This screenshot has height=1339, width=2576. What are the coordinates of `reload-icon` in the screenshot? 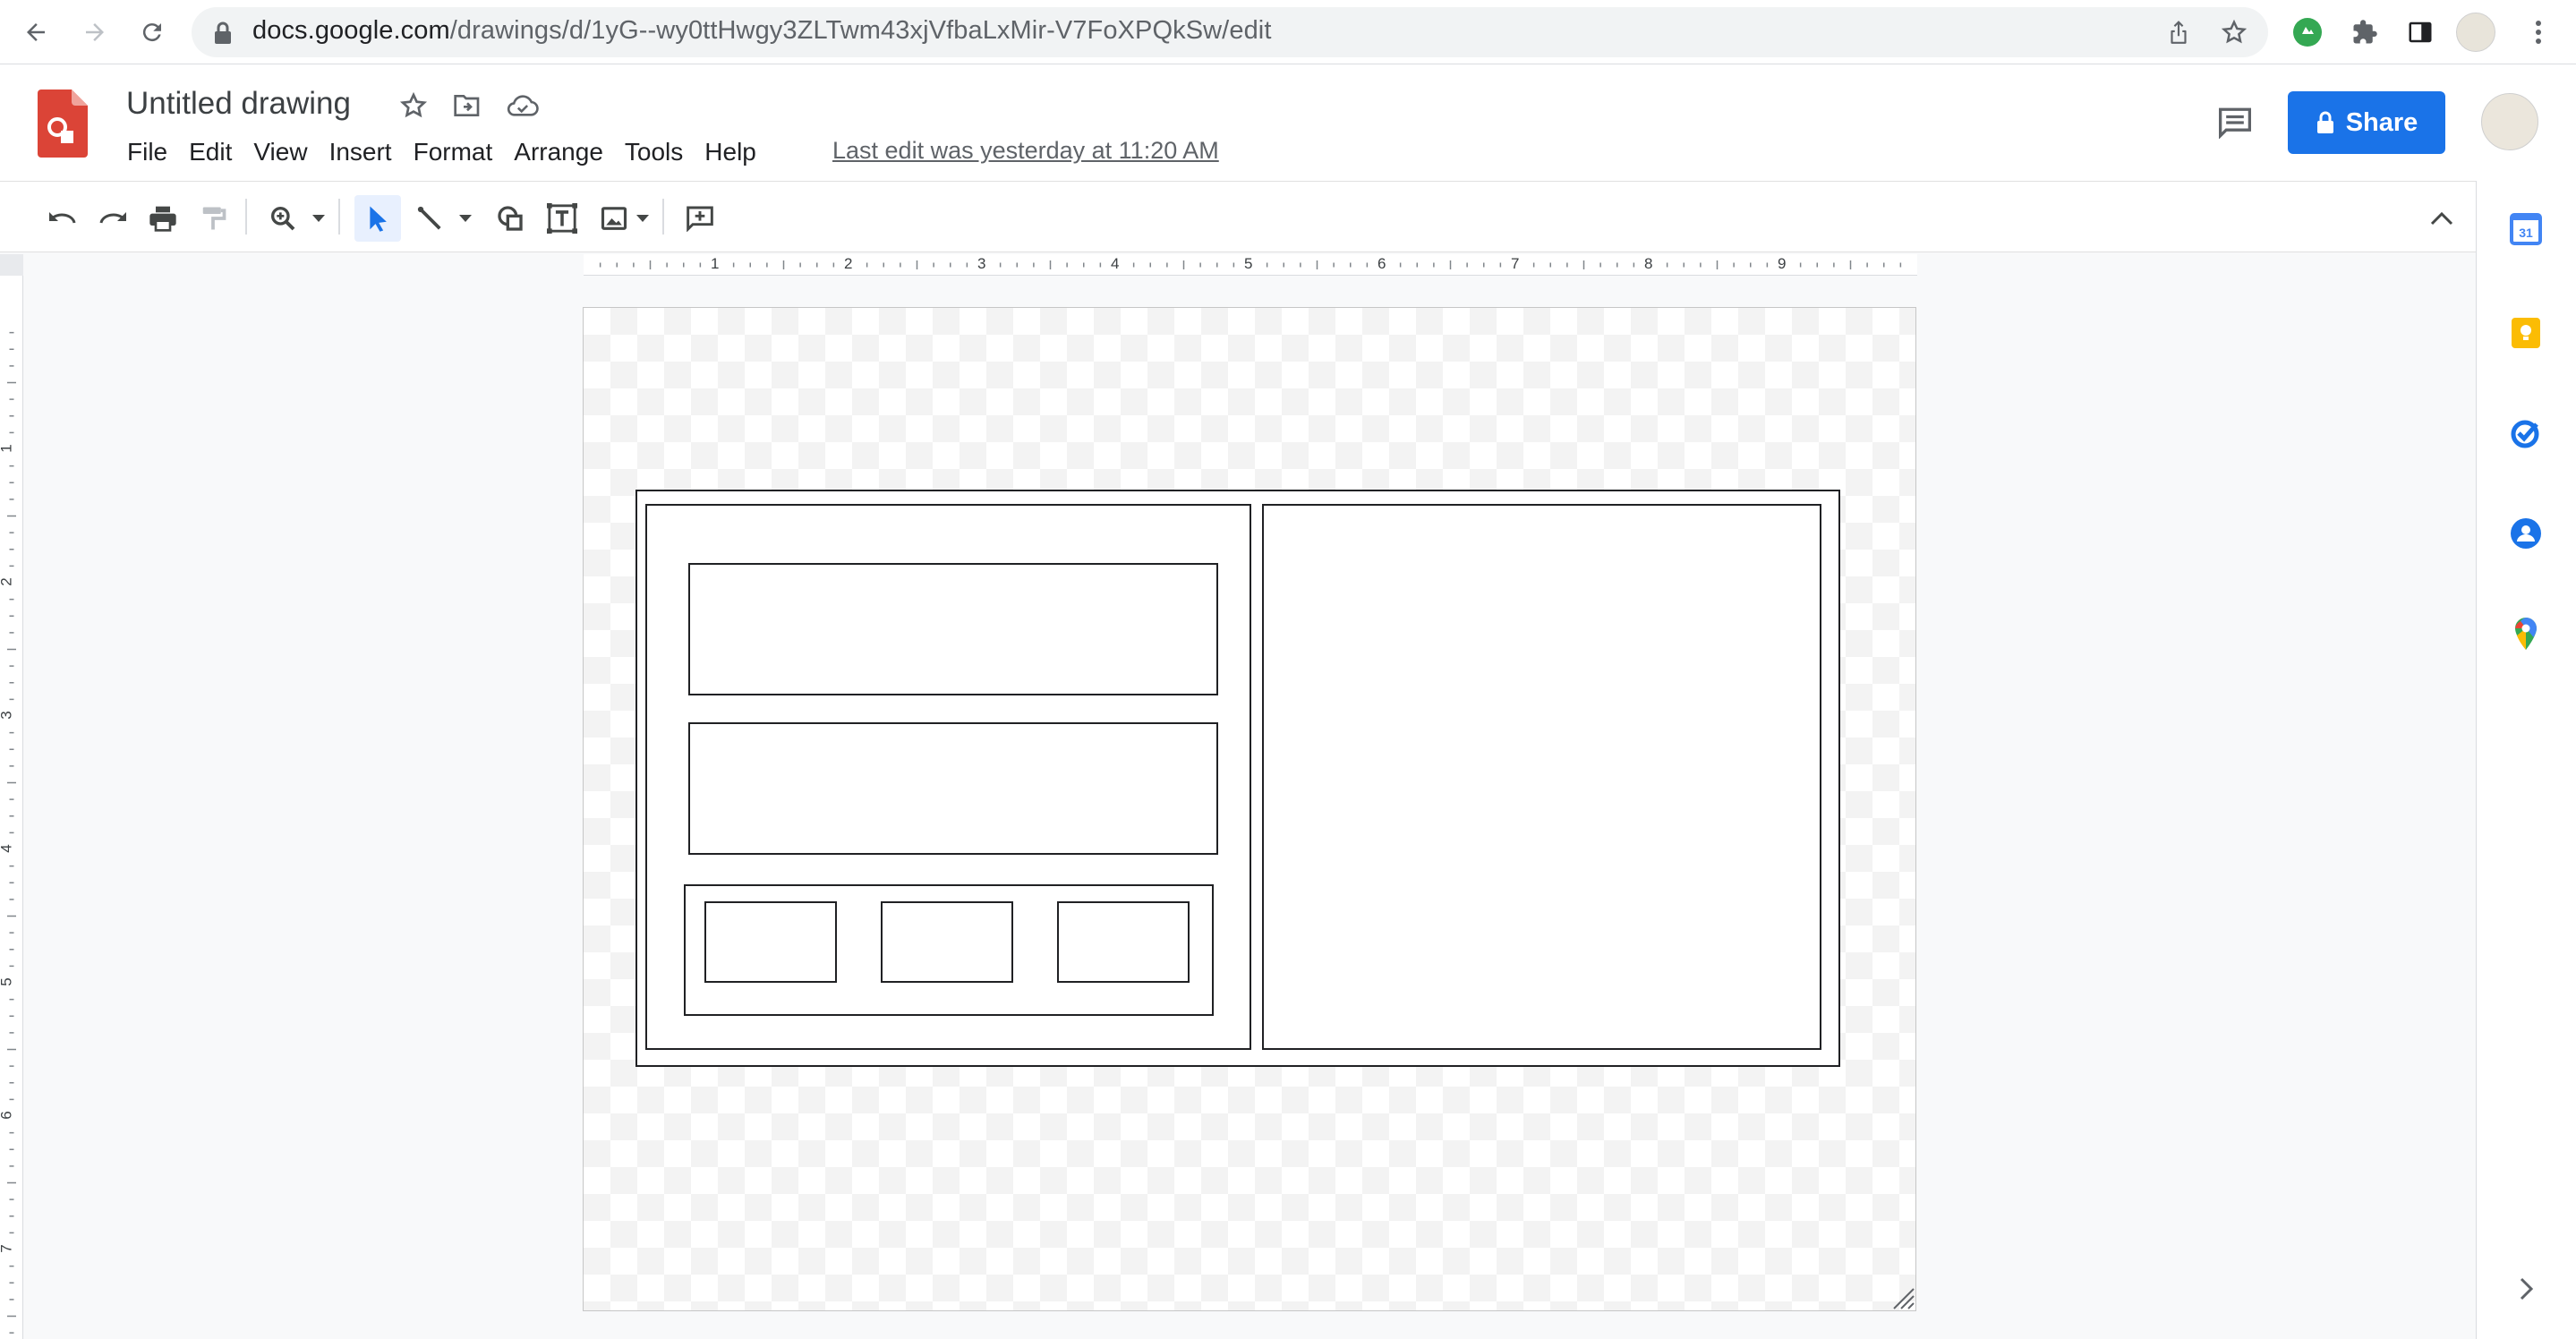 It's located at (152, 32).